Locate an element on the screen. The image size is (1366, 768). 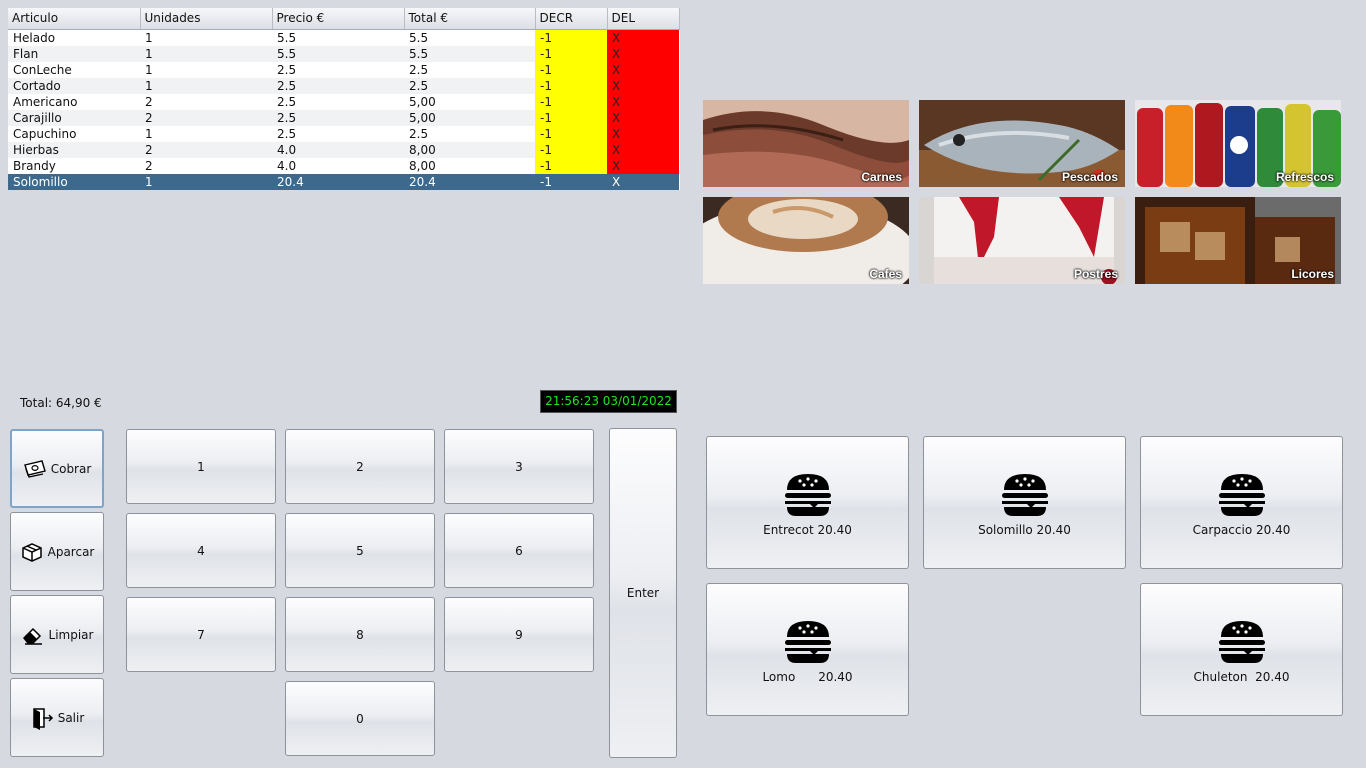
column-header-total: Total € is located at coordinates (470, 19).